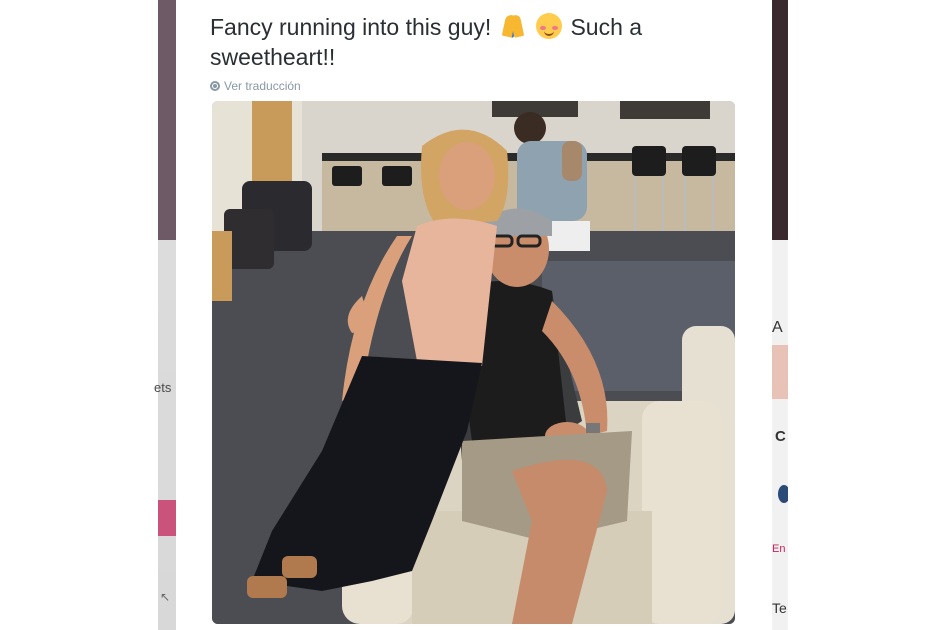  What do you see at coordinates (165, 597) in the screenshot?
I see `background-left-arrow-icon: ↖` at bounding box center [165, 597].